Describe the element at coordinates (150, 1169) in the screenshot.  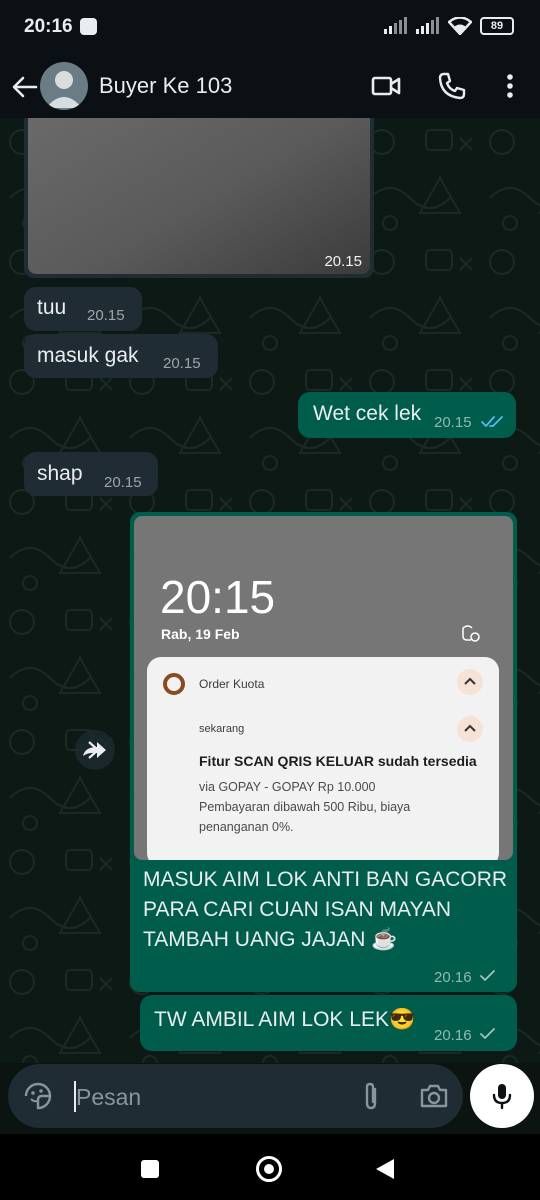
I see `recents-button` at that location.